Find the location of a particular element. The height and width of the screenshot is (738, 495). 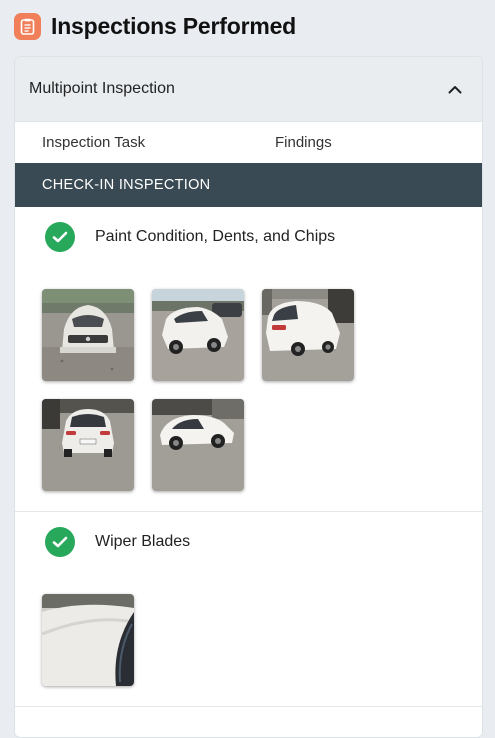

chevron-up-icon is located at coordinates (455, 89).